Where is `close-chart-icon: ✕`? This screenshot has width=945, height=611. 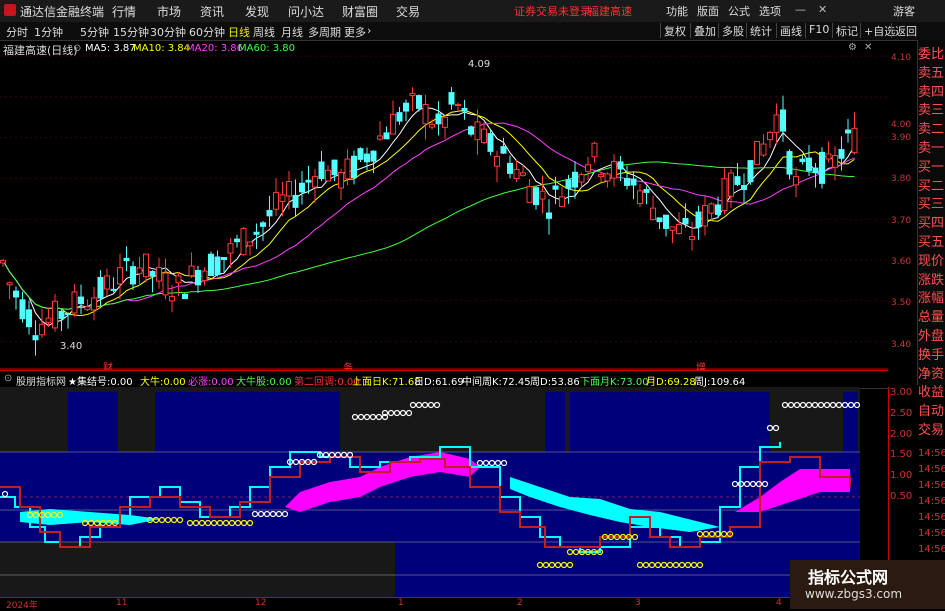
close-chart-icon: ✕ is located at coordinates (868, 47).